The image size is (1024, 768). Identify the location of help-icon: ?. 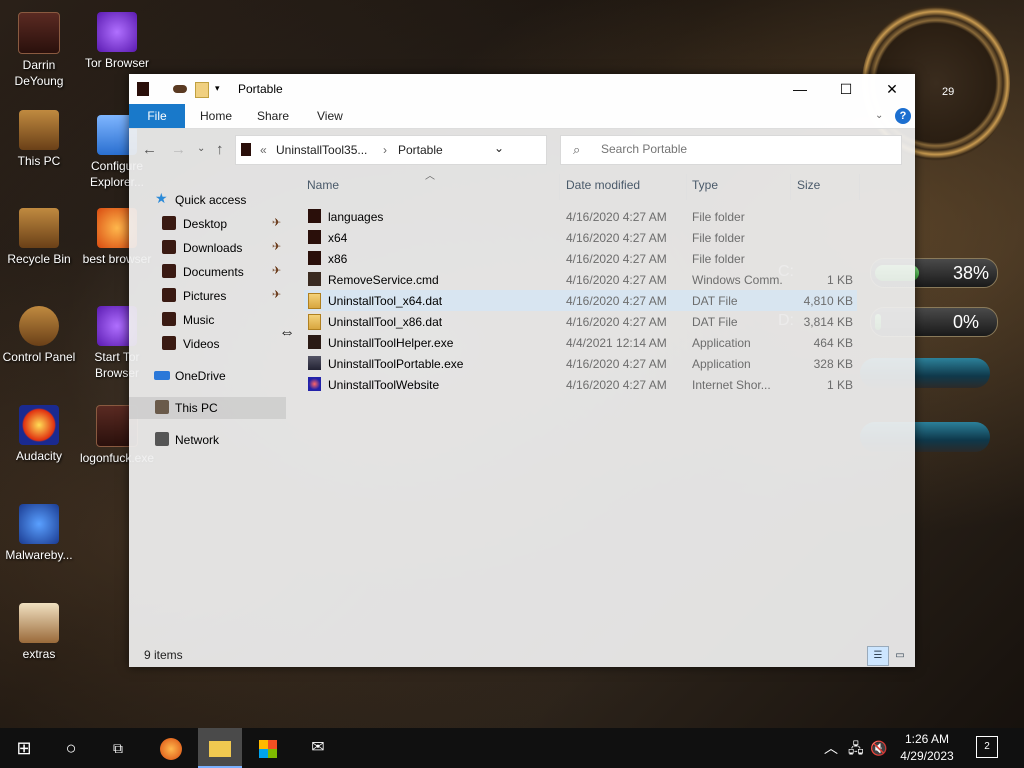
(903, 116).